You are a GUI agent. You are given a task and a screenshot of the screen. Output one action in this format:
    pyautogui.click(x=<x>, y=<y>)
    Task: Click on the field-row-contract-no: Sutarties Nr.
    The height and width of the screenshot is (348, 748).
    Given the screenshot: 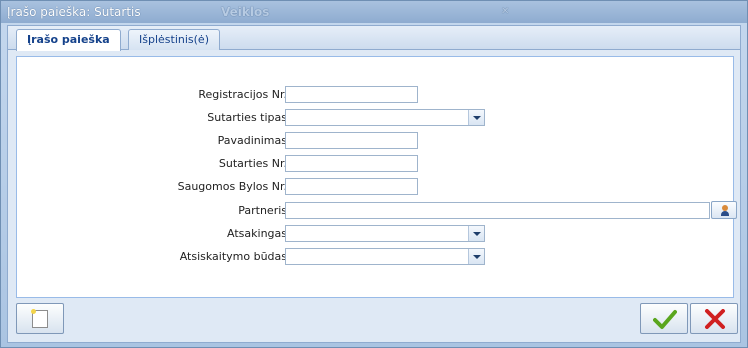 What is the action you would take?
    pyautogui.click(x=375, y=164)
    